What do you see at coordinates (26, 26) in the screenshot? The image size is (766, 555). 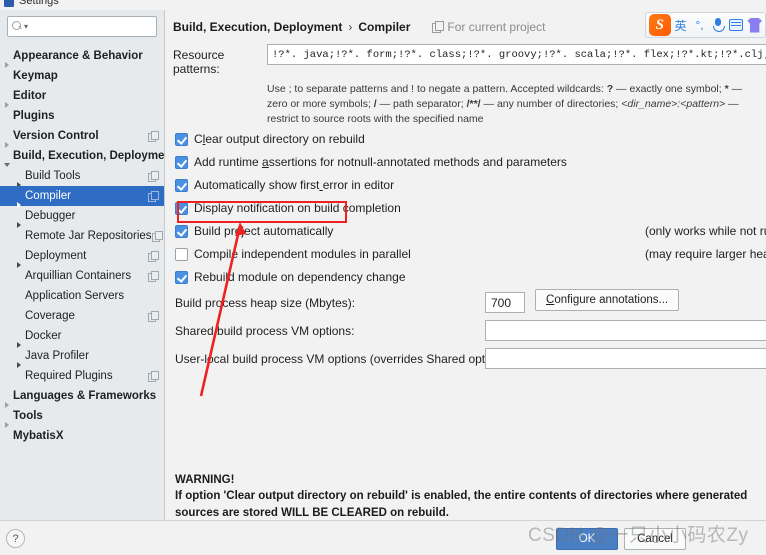 I see `chevron-down-icon: ▾` at bounding box center [26, 26].